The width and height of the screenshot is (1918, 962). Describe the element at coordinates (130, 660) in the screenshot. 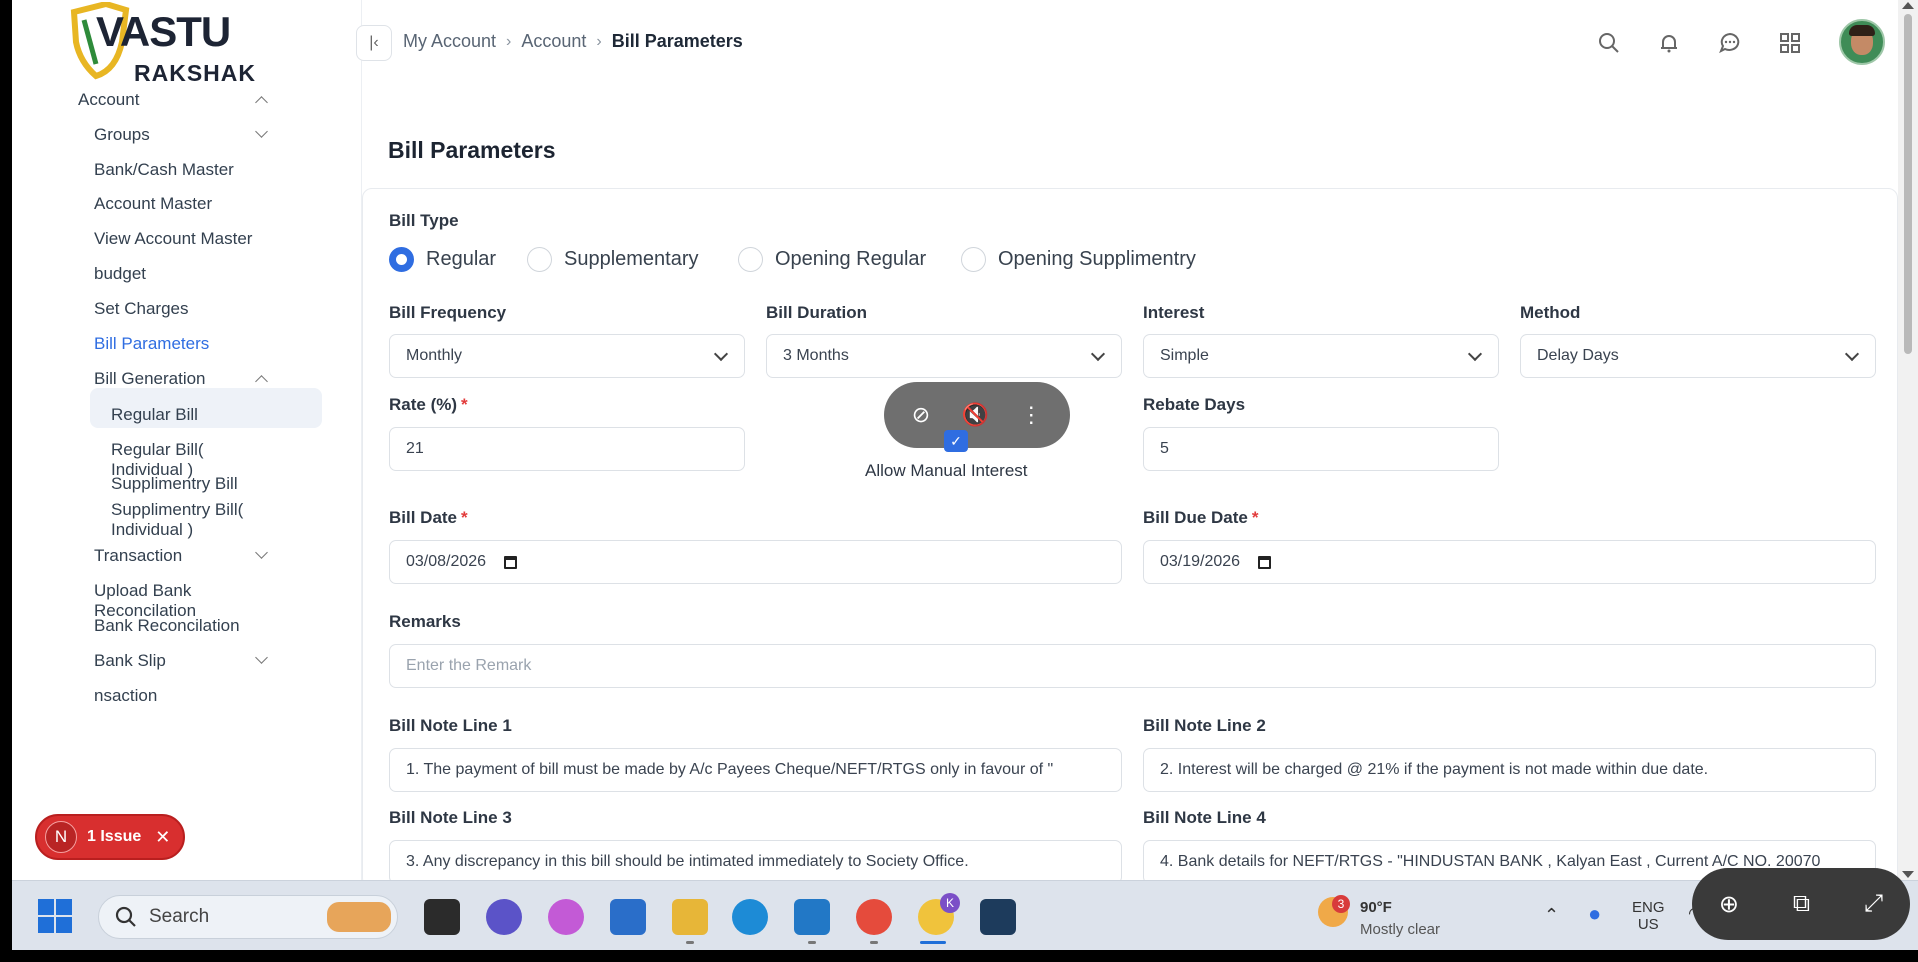

I see `sidebar-item-label: Bank Slip` at that location.